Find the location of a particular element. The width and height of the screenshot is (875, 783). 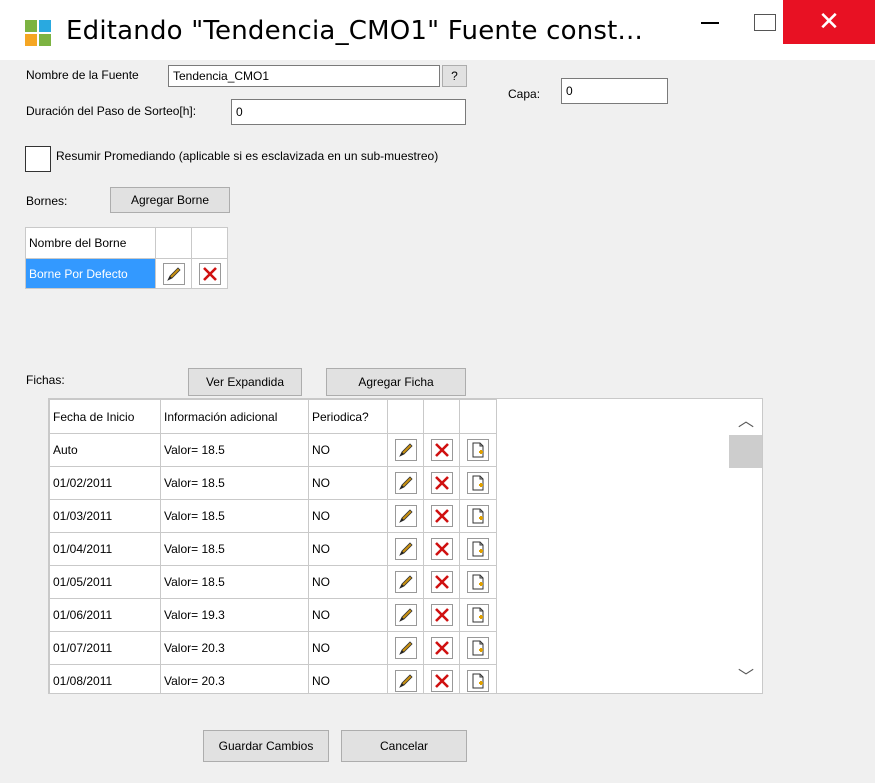

borne-row: Borne Por Defecto is located at coordinates (126, 273).